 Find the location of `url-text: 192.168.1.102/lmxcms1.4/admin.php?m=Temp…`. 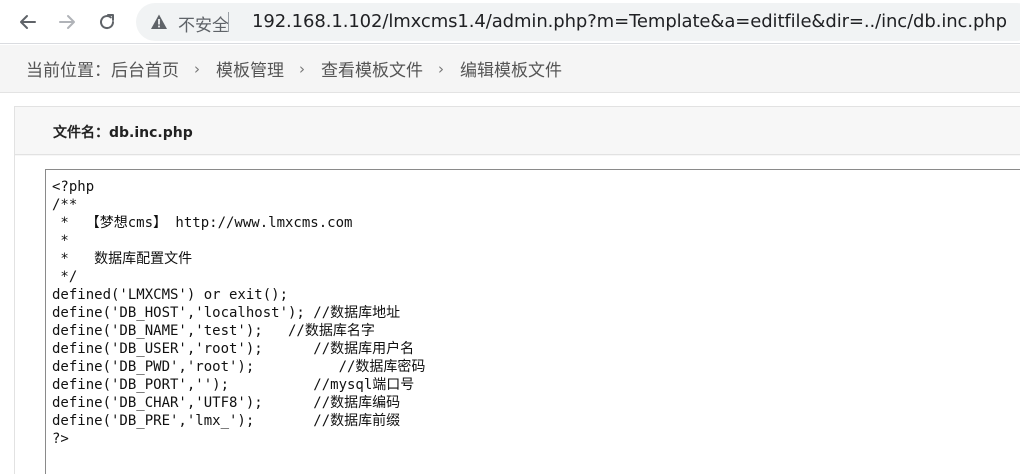

url-text: 192.168.1.102/lmxcms1.4/admin.php?m=Temp… is located at coordinates (629, 21).